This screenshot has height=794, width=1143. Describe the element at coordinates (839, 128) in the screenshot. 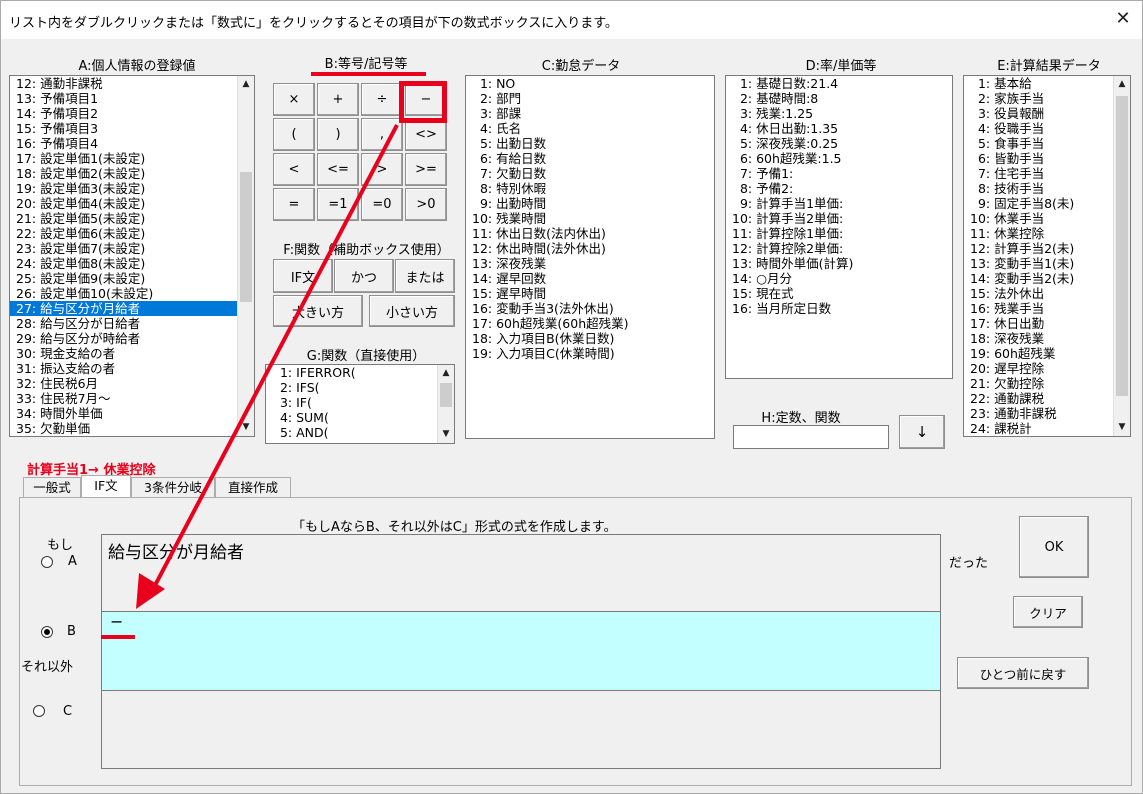

I see `list-item: 4: 休日出勤:1.35` at that location.